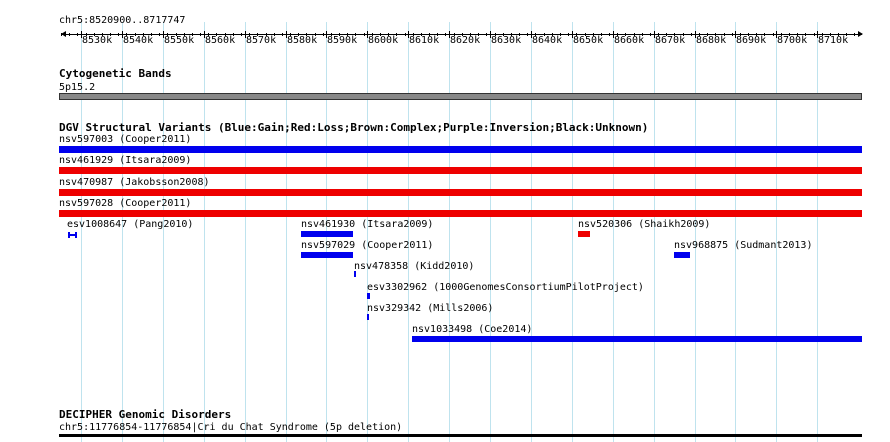  What do you see at coordinates (711, 40) in the screenshot?
I see `ruler-tick-label: 8680k` at bounding box center [711, 40].